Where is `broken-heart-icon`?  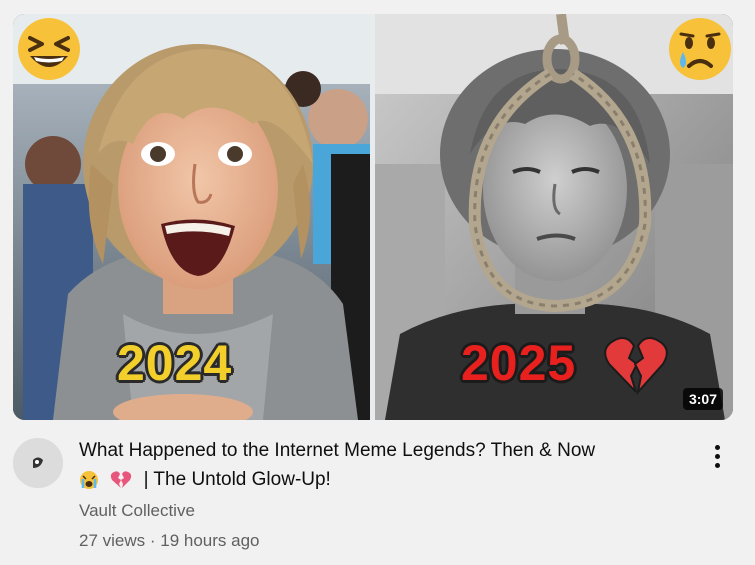
broken-heart-icon is located at coordinates (636, 366).